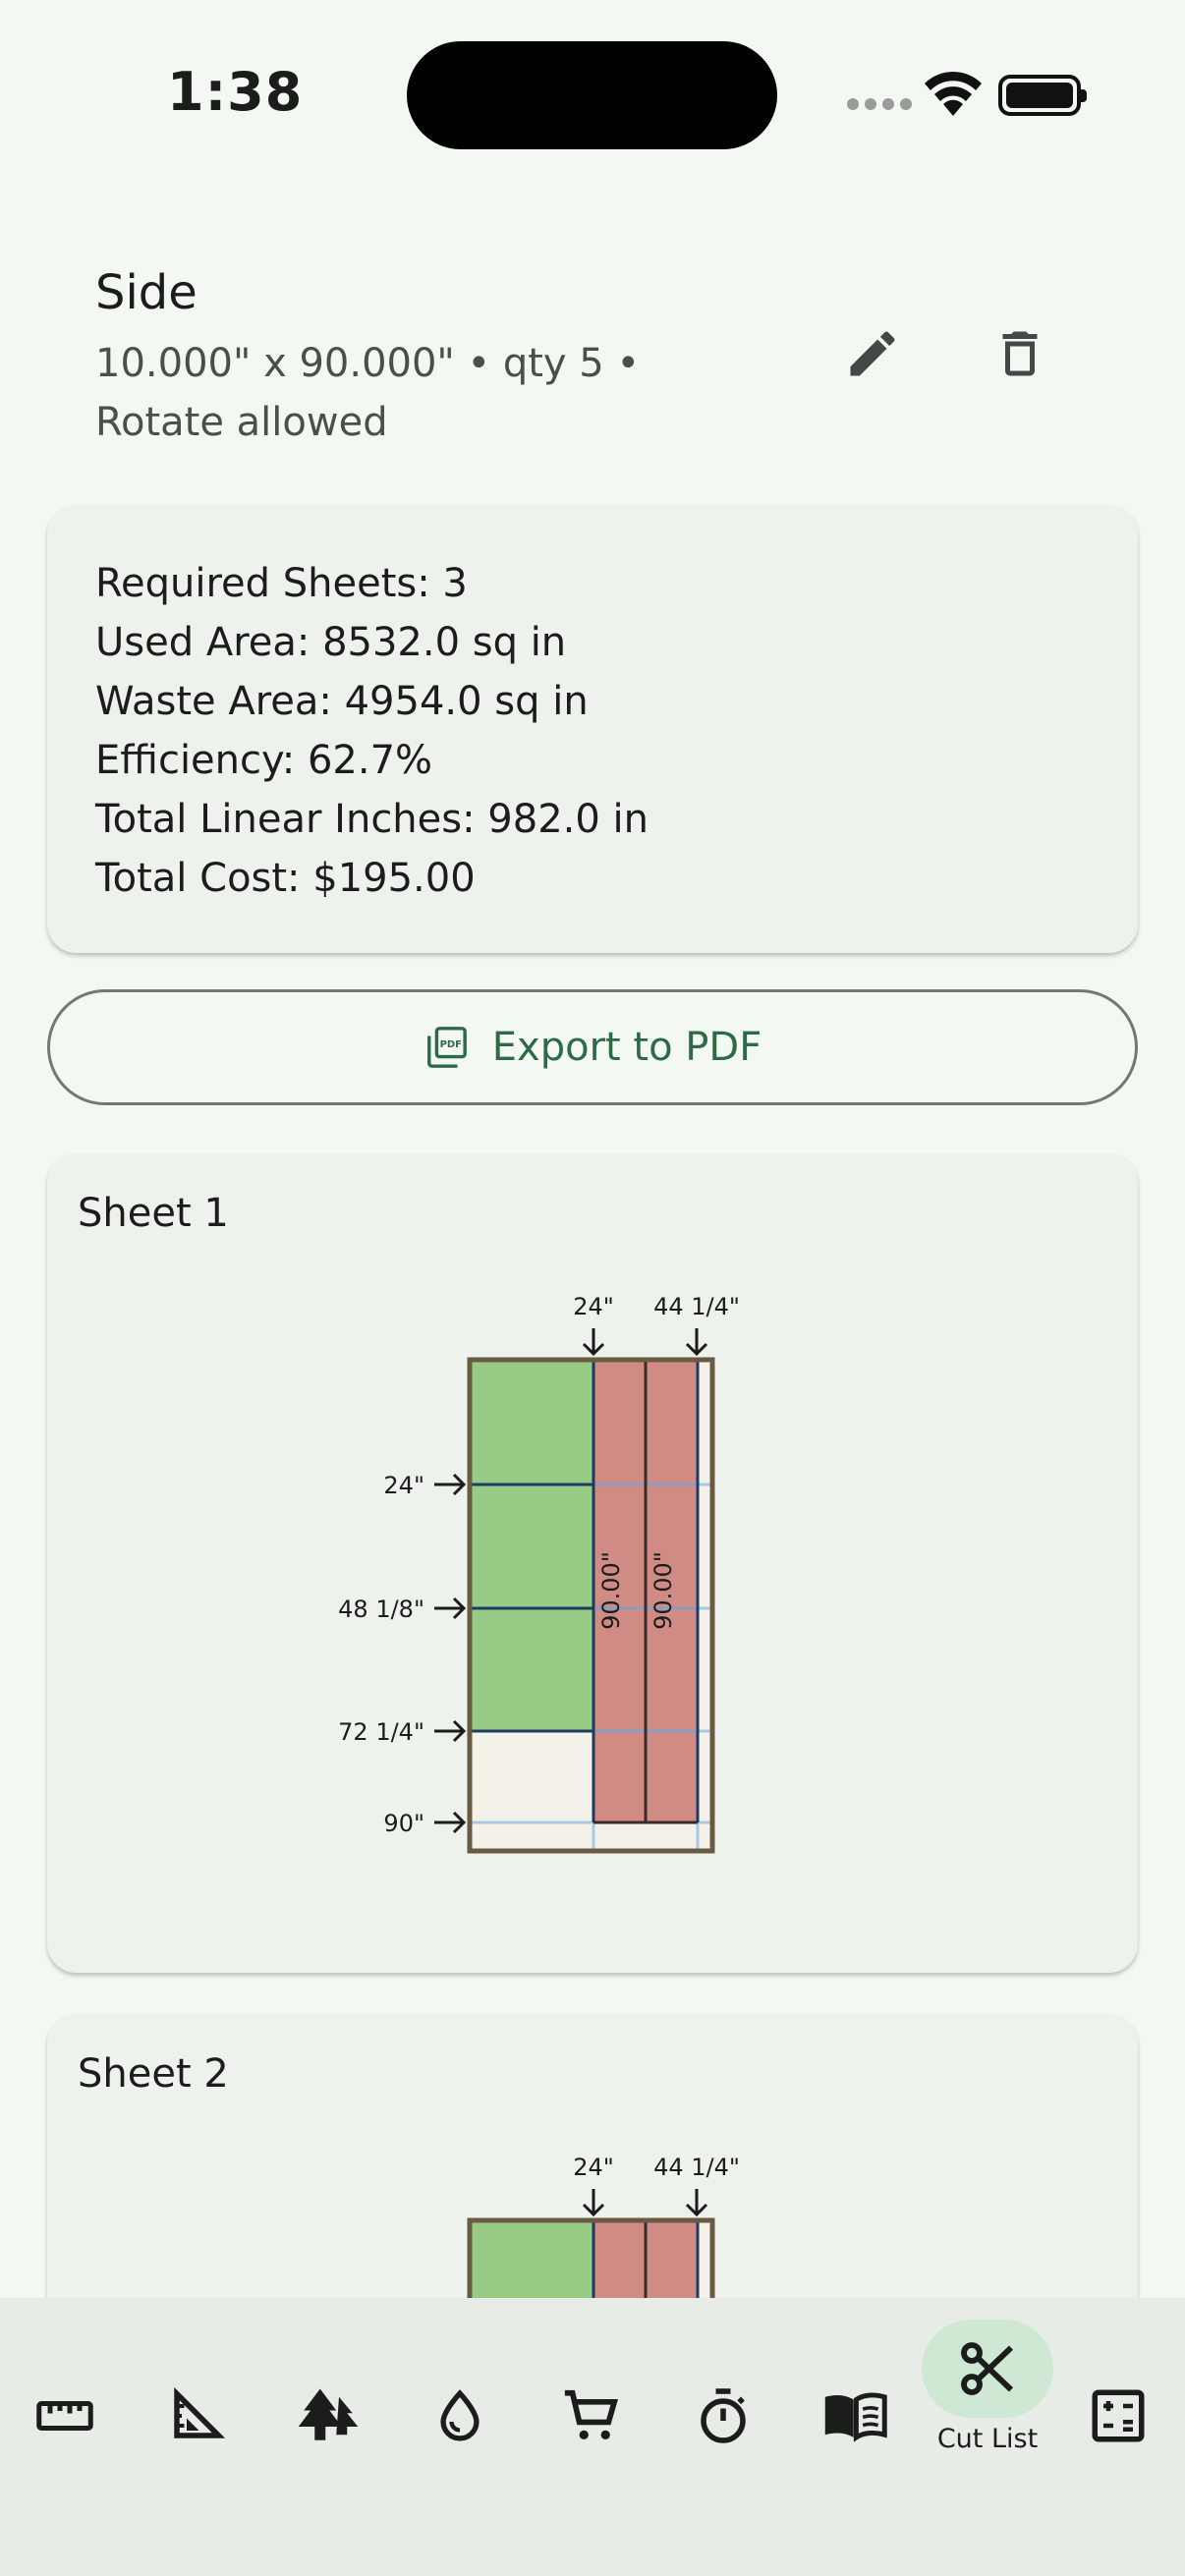  I want to click on pencil-icon, so click(873, 353).